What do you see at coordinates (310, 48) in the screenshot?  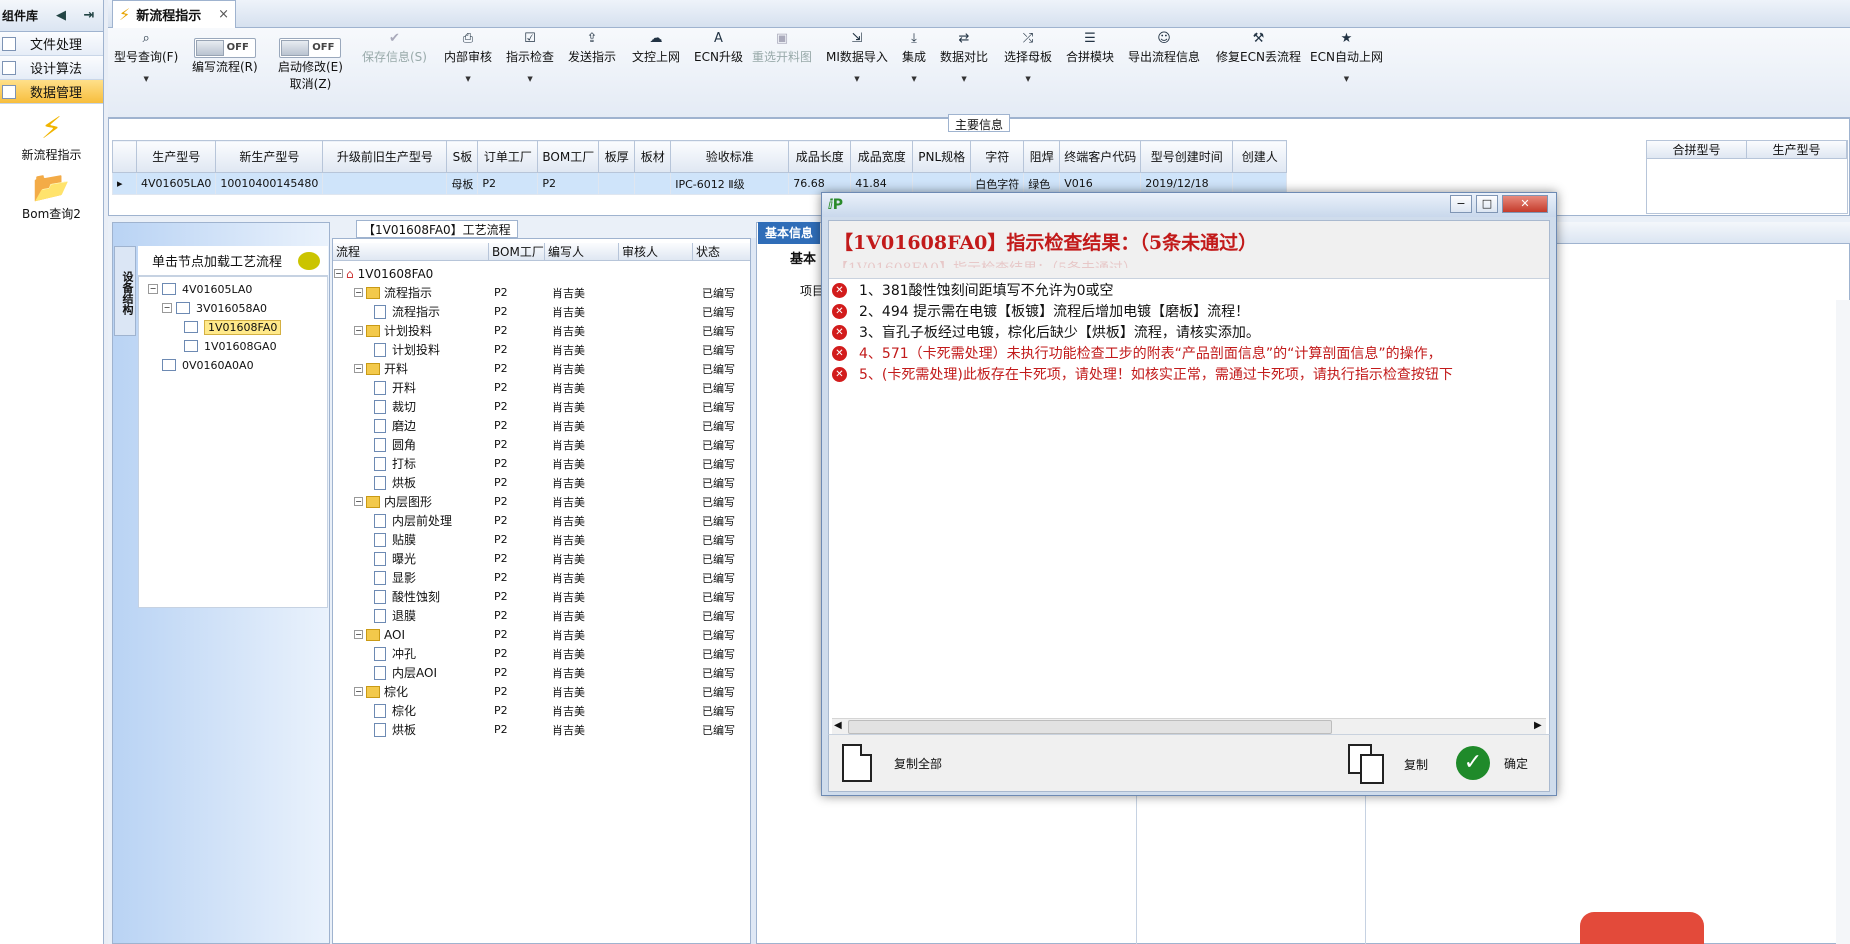 I see `start-modify-toggle: OFF` at bounding box center [310, 48].